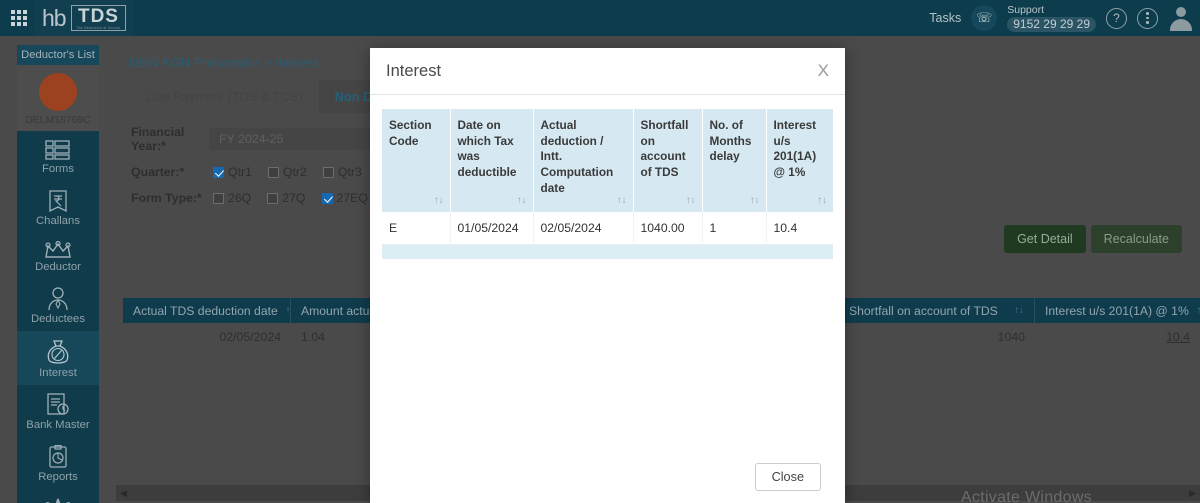 This screenshot has height=503, width=1200. Describe the element at coordinates (58, 55) in the screenshot. I see `sidebar-title: Deductor's List` at that location.